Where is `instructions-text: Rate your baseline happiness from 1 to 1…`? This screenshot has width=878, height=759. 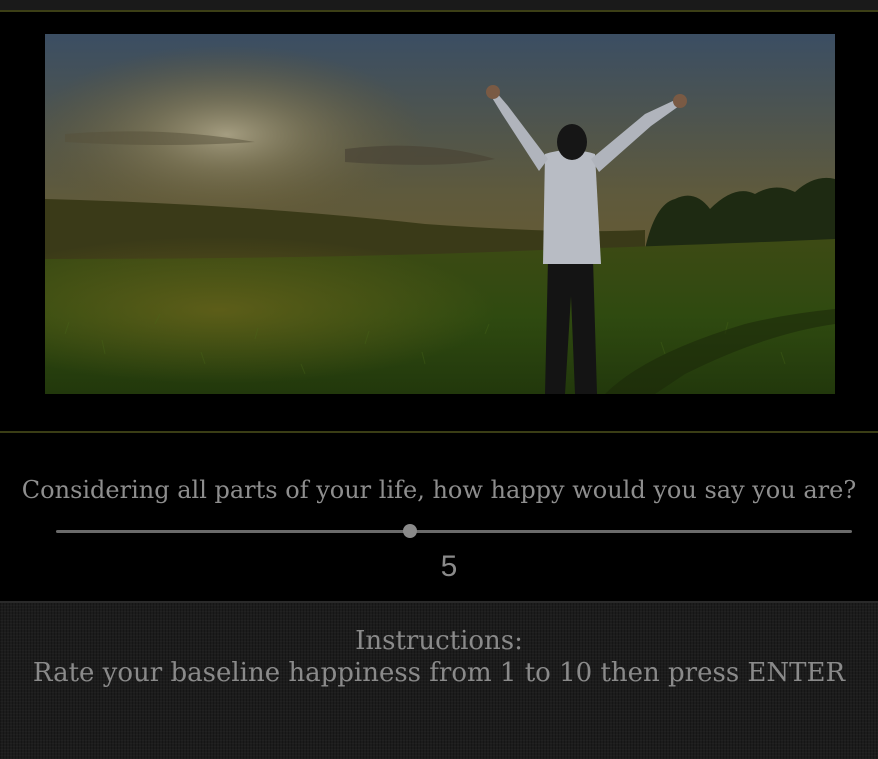
instructions-text: Rate your baseline happiness from 1 to 1… is located at coordinates (439, 673).